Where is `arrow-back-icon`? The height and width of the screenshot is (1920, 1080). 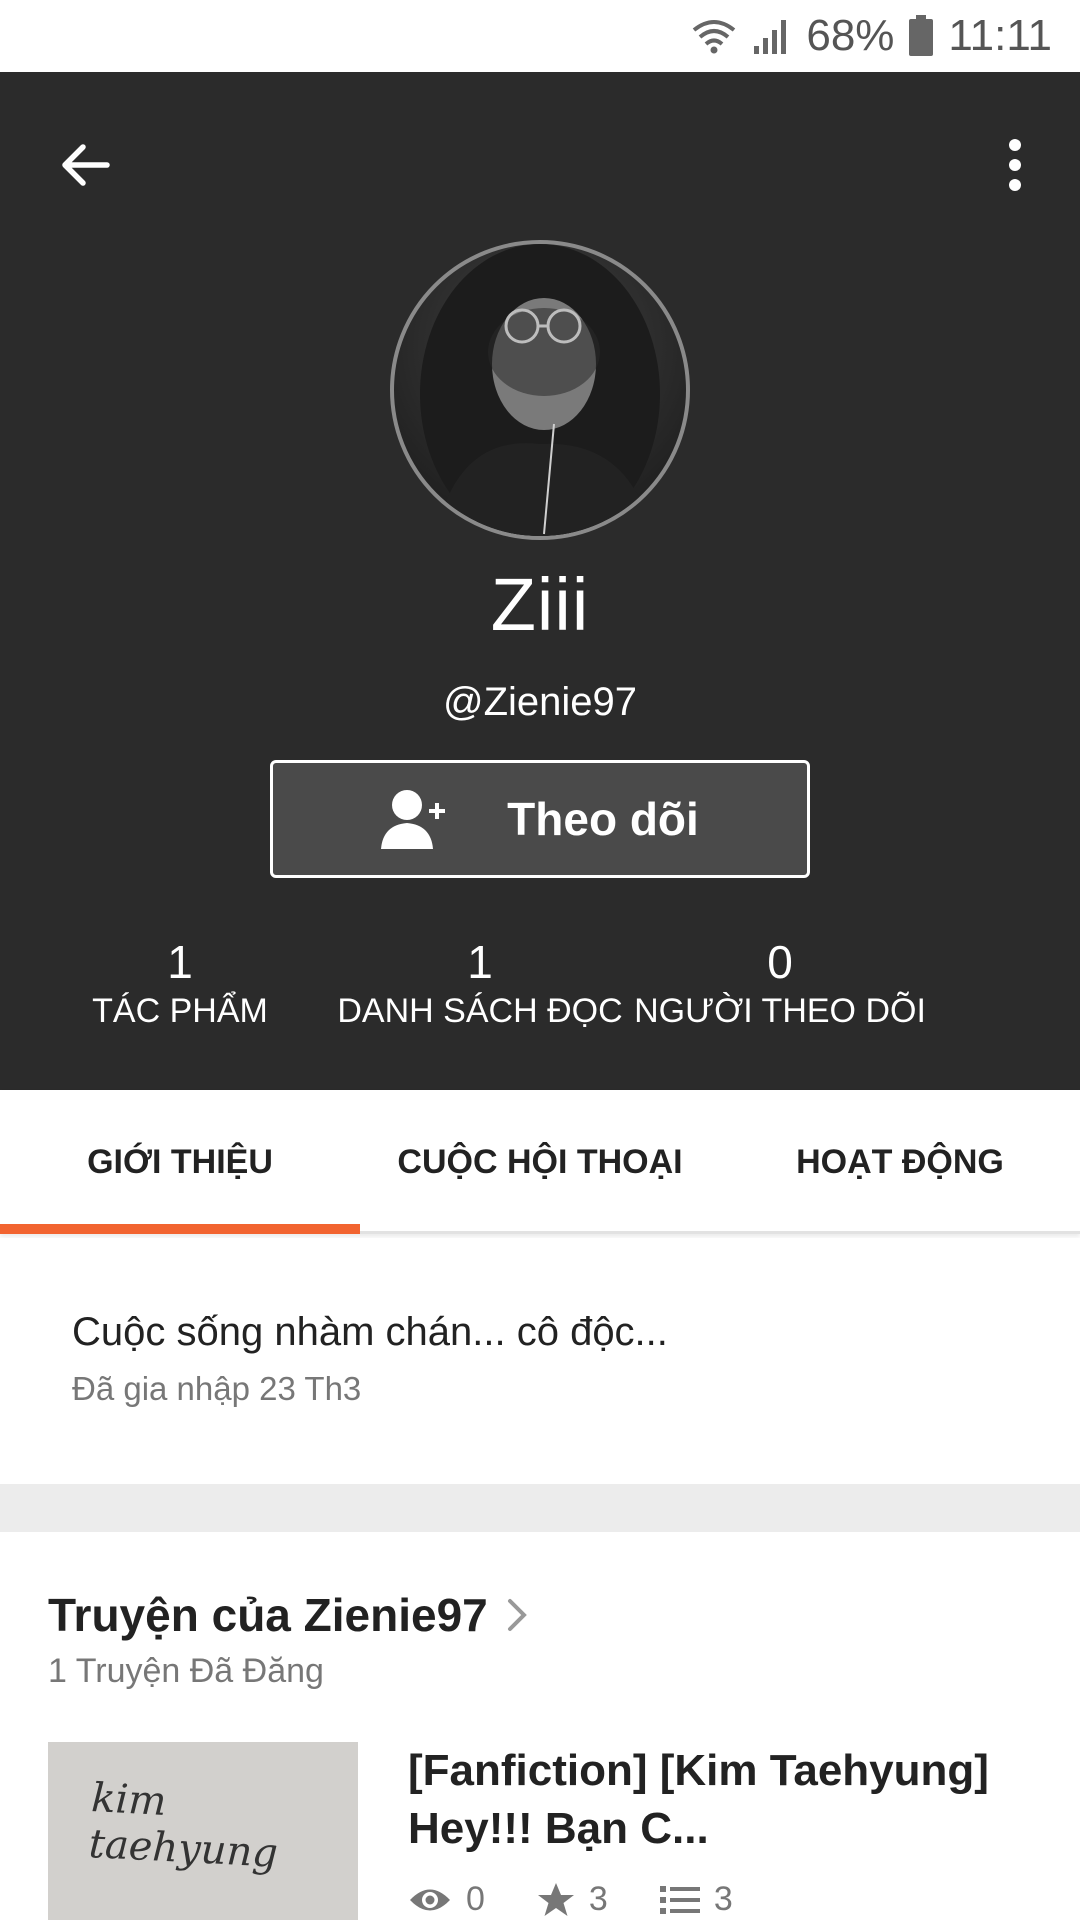 arrow-back-icon is located at coordinates (86, 165).